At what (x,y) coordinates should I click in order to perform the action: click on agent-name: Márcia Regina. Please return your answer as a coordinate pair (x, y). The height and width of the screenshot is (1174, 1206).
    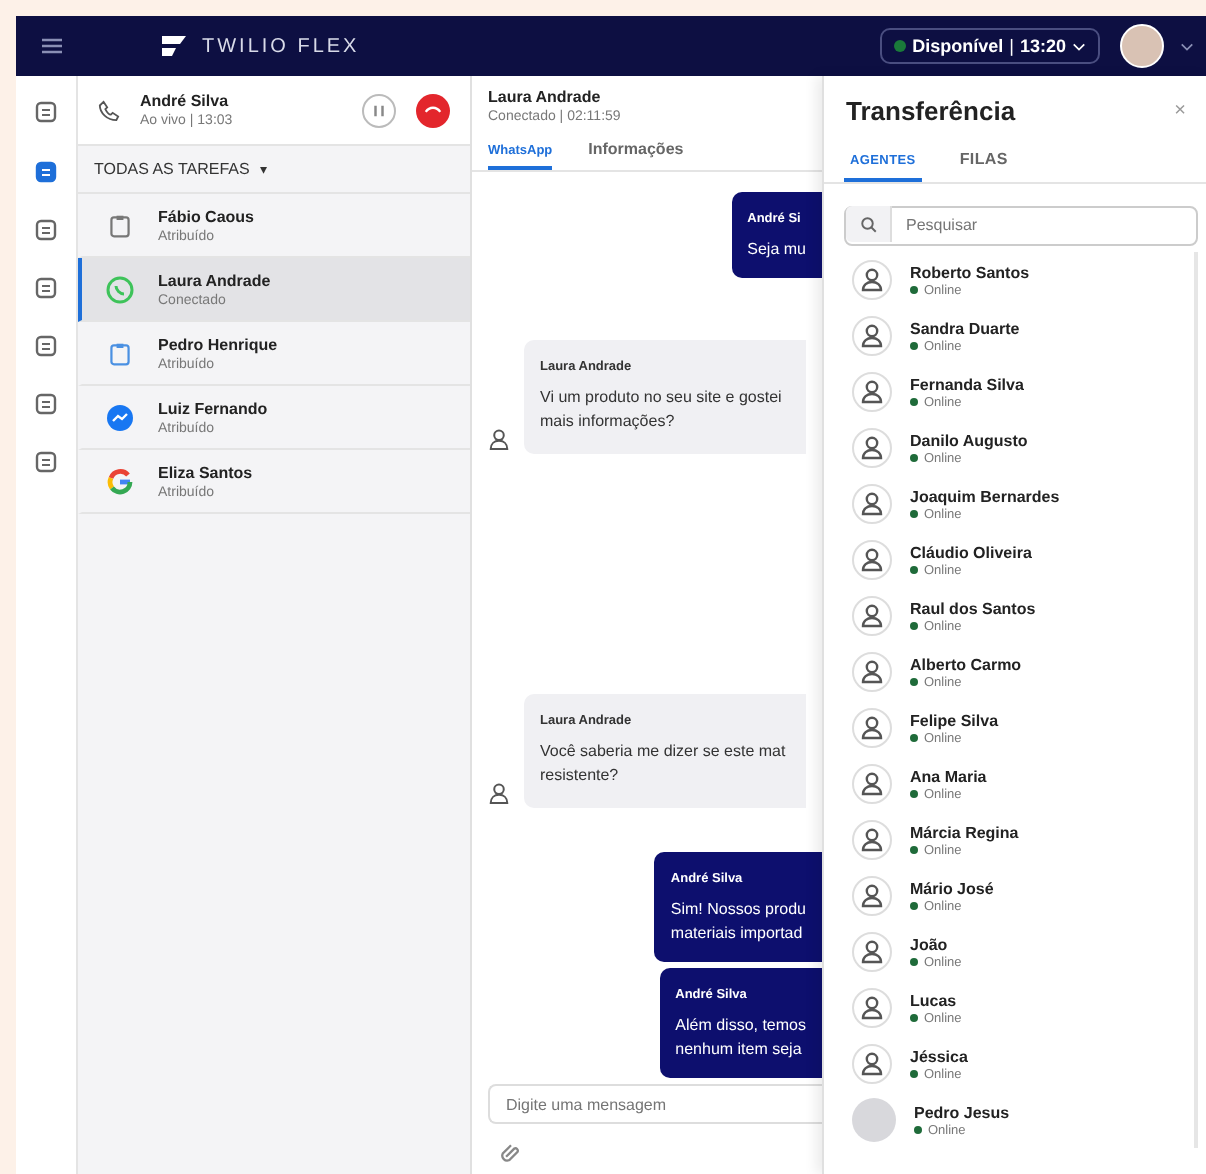
    Looking at the image, I should click on (964, 832).